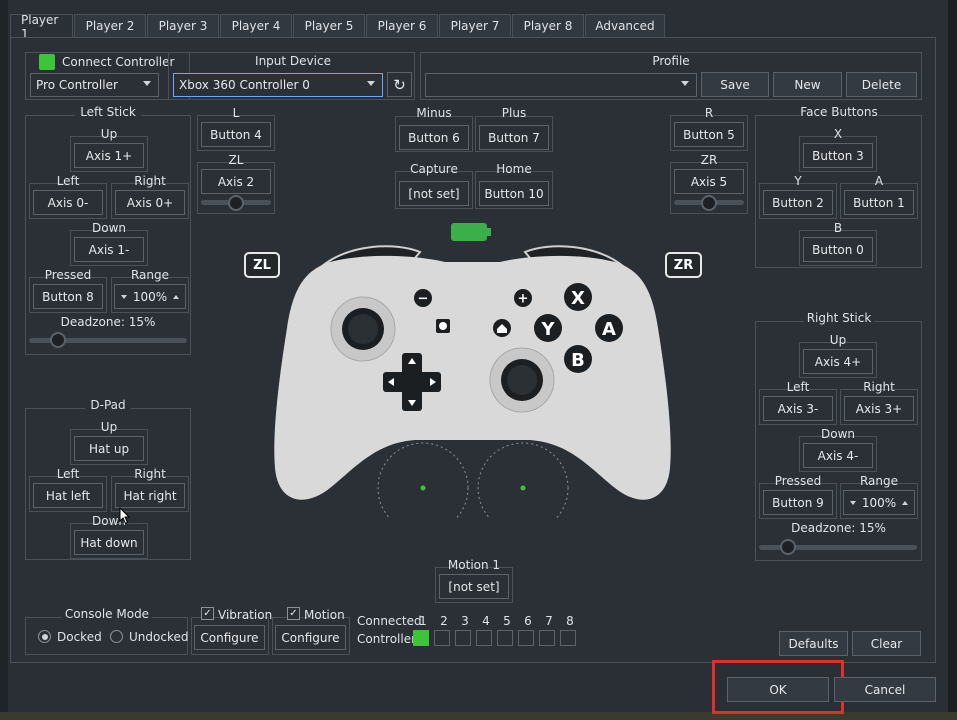 The image size is (957, 720). I want to click on connected-label: Connected, so click(389, 621).